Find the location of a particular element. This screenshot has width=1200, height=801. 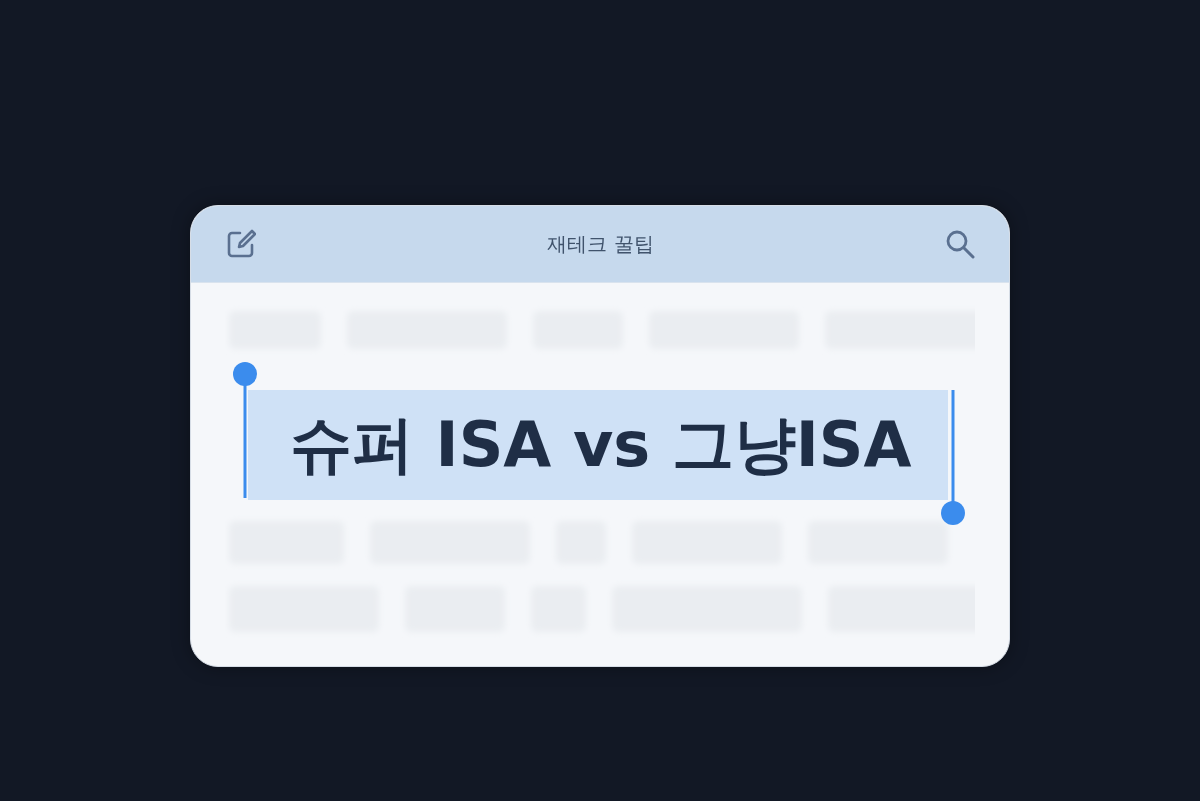

search-icon is located at coordinates (960, 244).